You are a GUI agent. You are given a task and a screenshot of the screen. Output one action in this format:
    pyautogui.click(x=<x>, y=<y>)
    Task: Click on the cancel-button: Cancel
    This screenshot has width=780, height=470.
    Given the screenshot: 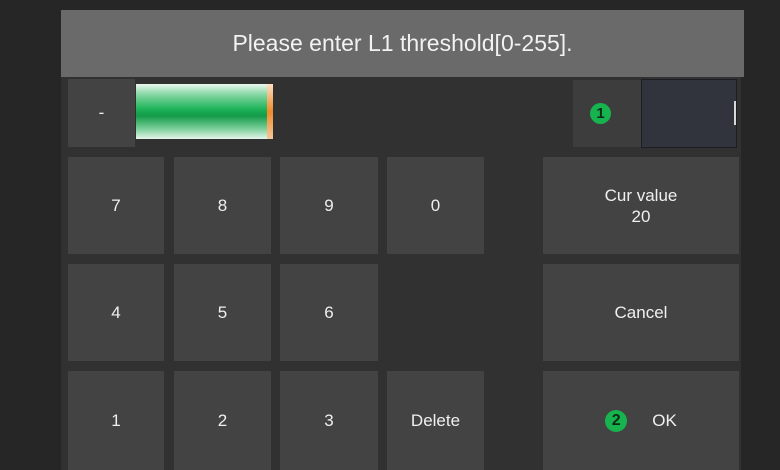 What is the action you would take?
    pyautogui.click(x=641, y=312)
    